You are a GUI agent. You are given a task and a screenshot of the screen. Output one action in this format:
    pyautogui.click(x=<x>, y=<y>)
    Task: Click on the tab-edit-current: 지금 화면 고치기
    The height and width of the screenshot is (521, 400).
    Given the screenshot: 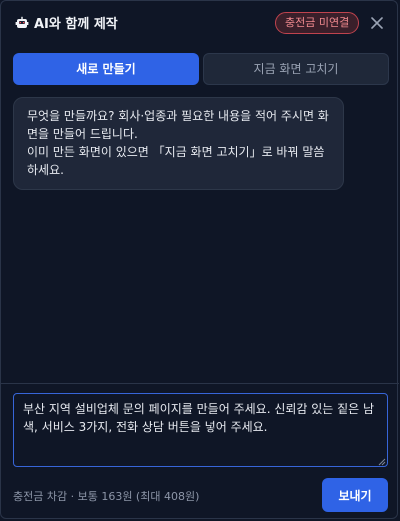 What is the action you would take?
    pyautogui.click(x=296, y=69)
    